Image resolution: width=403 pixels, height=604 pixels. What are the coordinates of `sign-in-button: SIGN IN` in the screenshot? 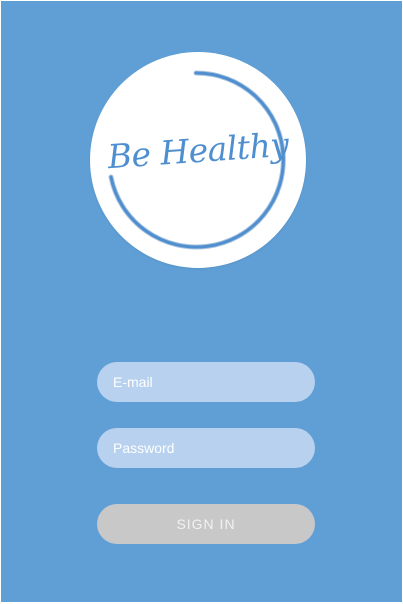 It's located at (206, 524).